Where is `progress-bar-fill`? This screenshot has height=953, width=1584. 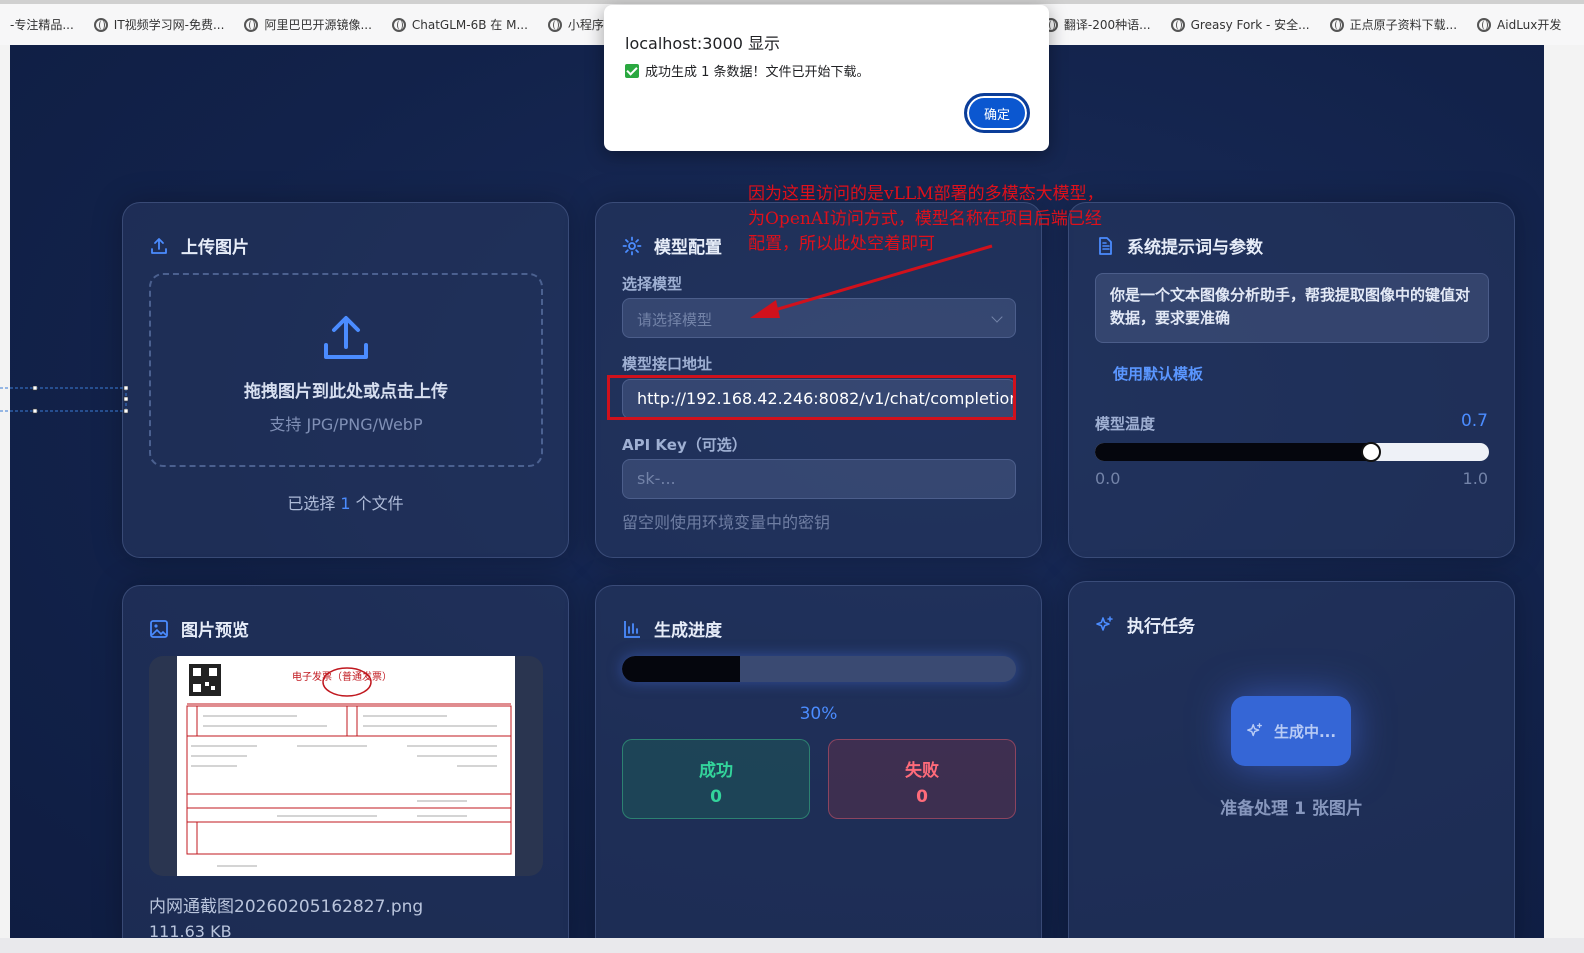
progress-bar-fill is located at coordinates (681, 669).